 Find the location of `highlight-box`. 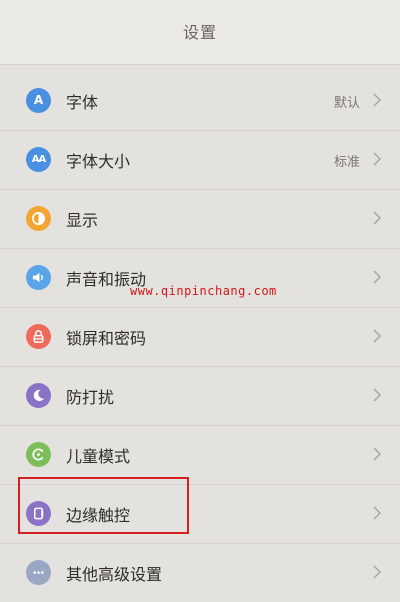

highlight-box is located at coordinates (103, 505).